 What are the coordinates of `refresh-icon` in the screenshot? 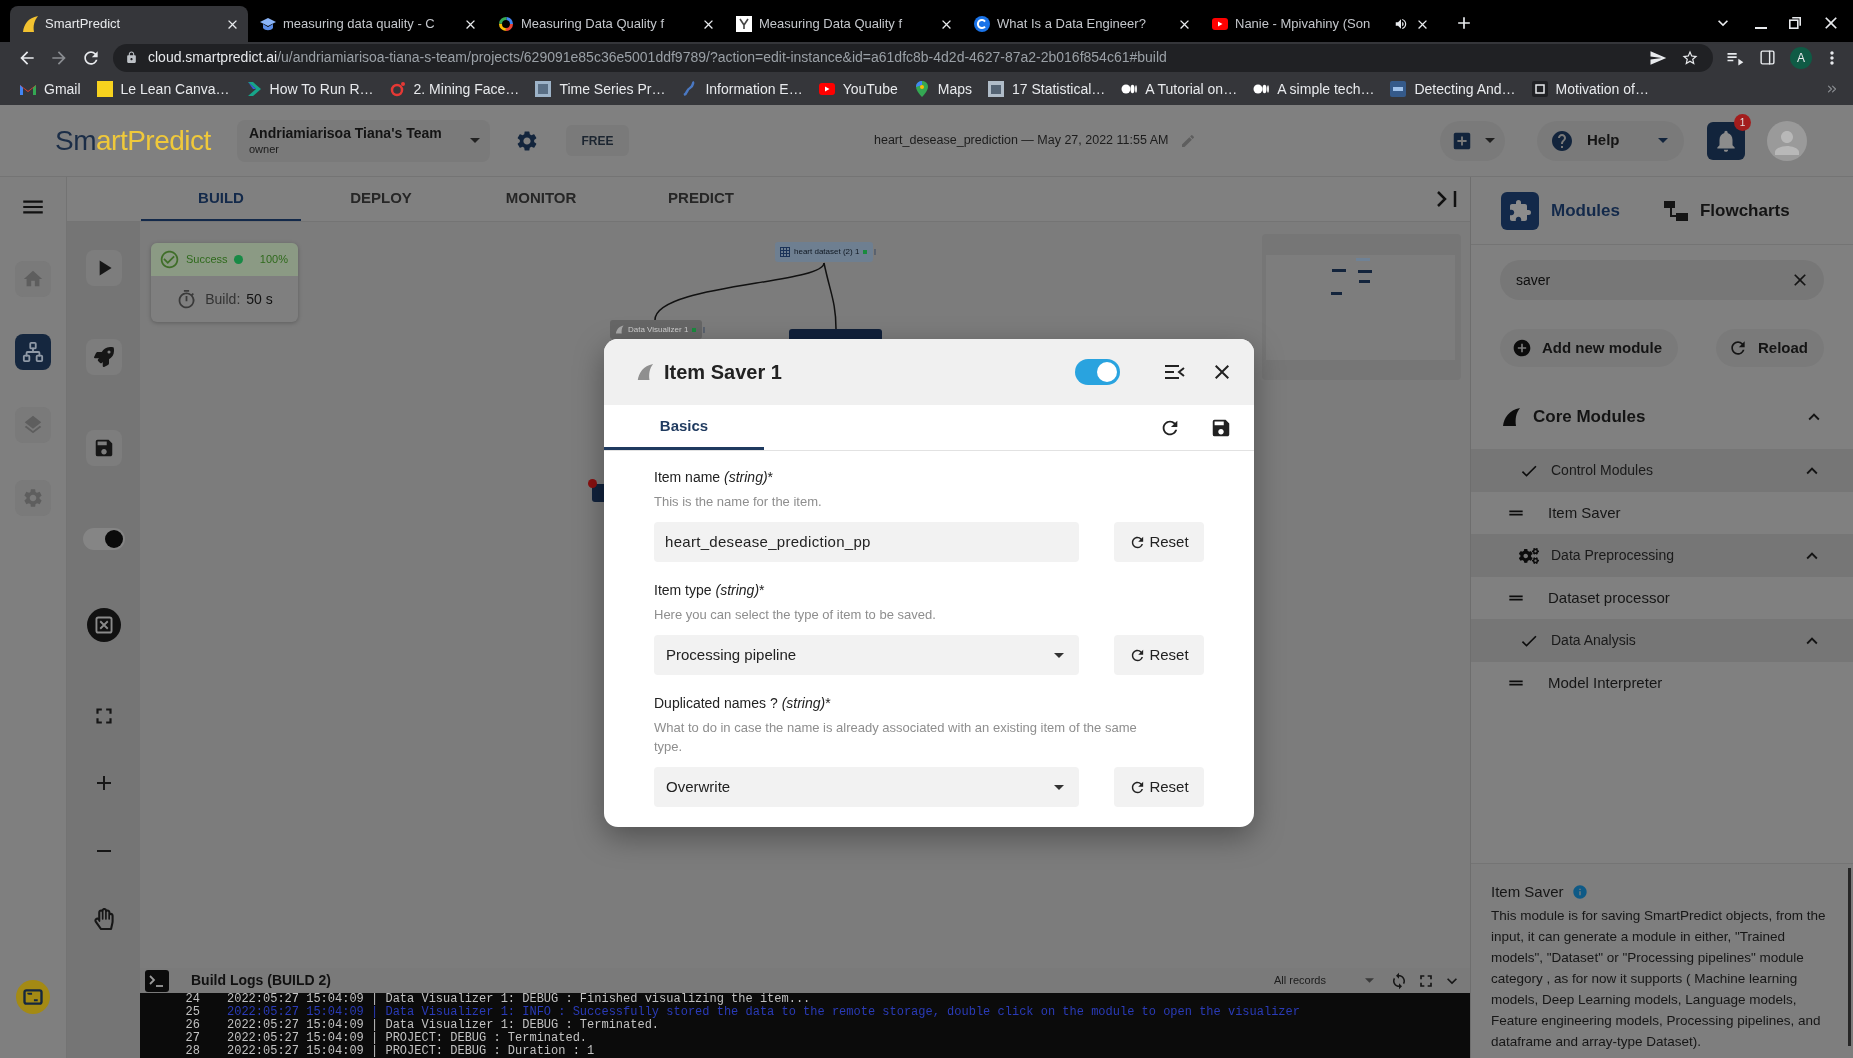 It's located at (1738, 348).